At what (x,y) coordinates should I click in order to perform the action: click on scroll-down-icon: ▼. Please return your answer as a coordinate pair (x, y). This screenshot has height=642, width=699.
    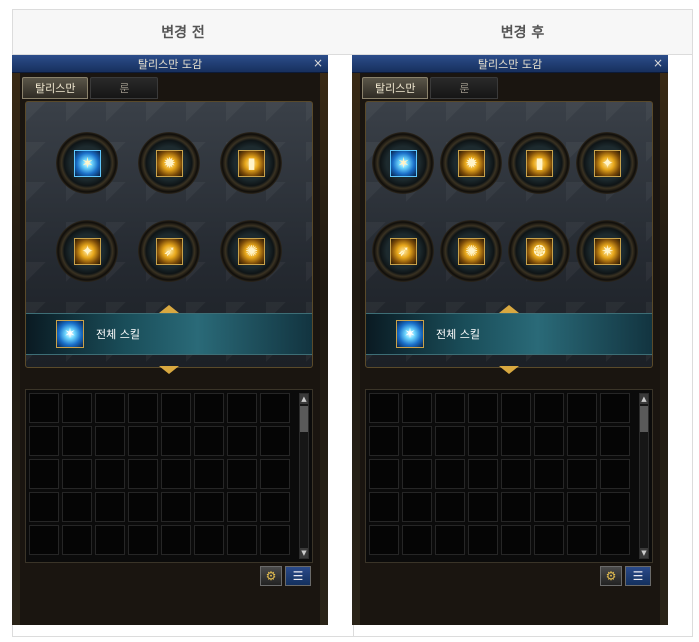
    Looking at the image, I should click on (304, 553).